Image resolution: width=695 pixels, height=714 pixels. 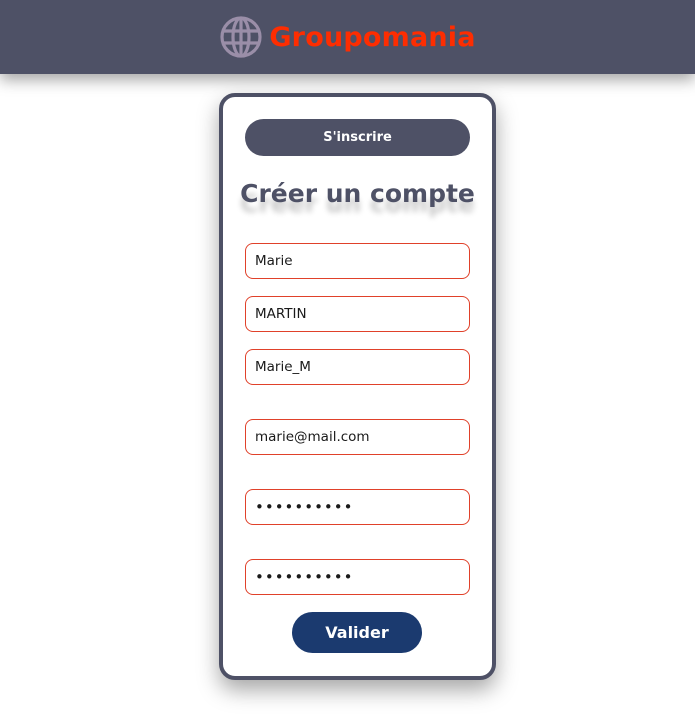 I want to click on email-input, so click(x=357, y=437).